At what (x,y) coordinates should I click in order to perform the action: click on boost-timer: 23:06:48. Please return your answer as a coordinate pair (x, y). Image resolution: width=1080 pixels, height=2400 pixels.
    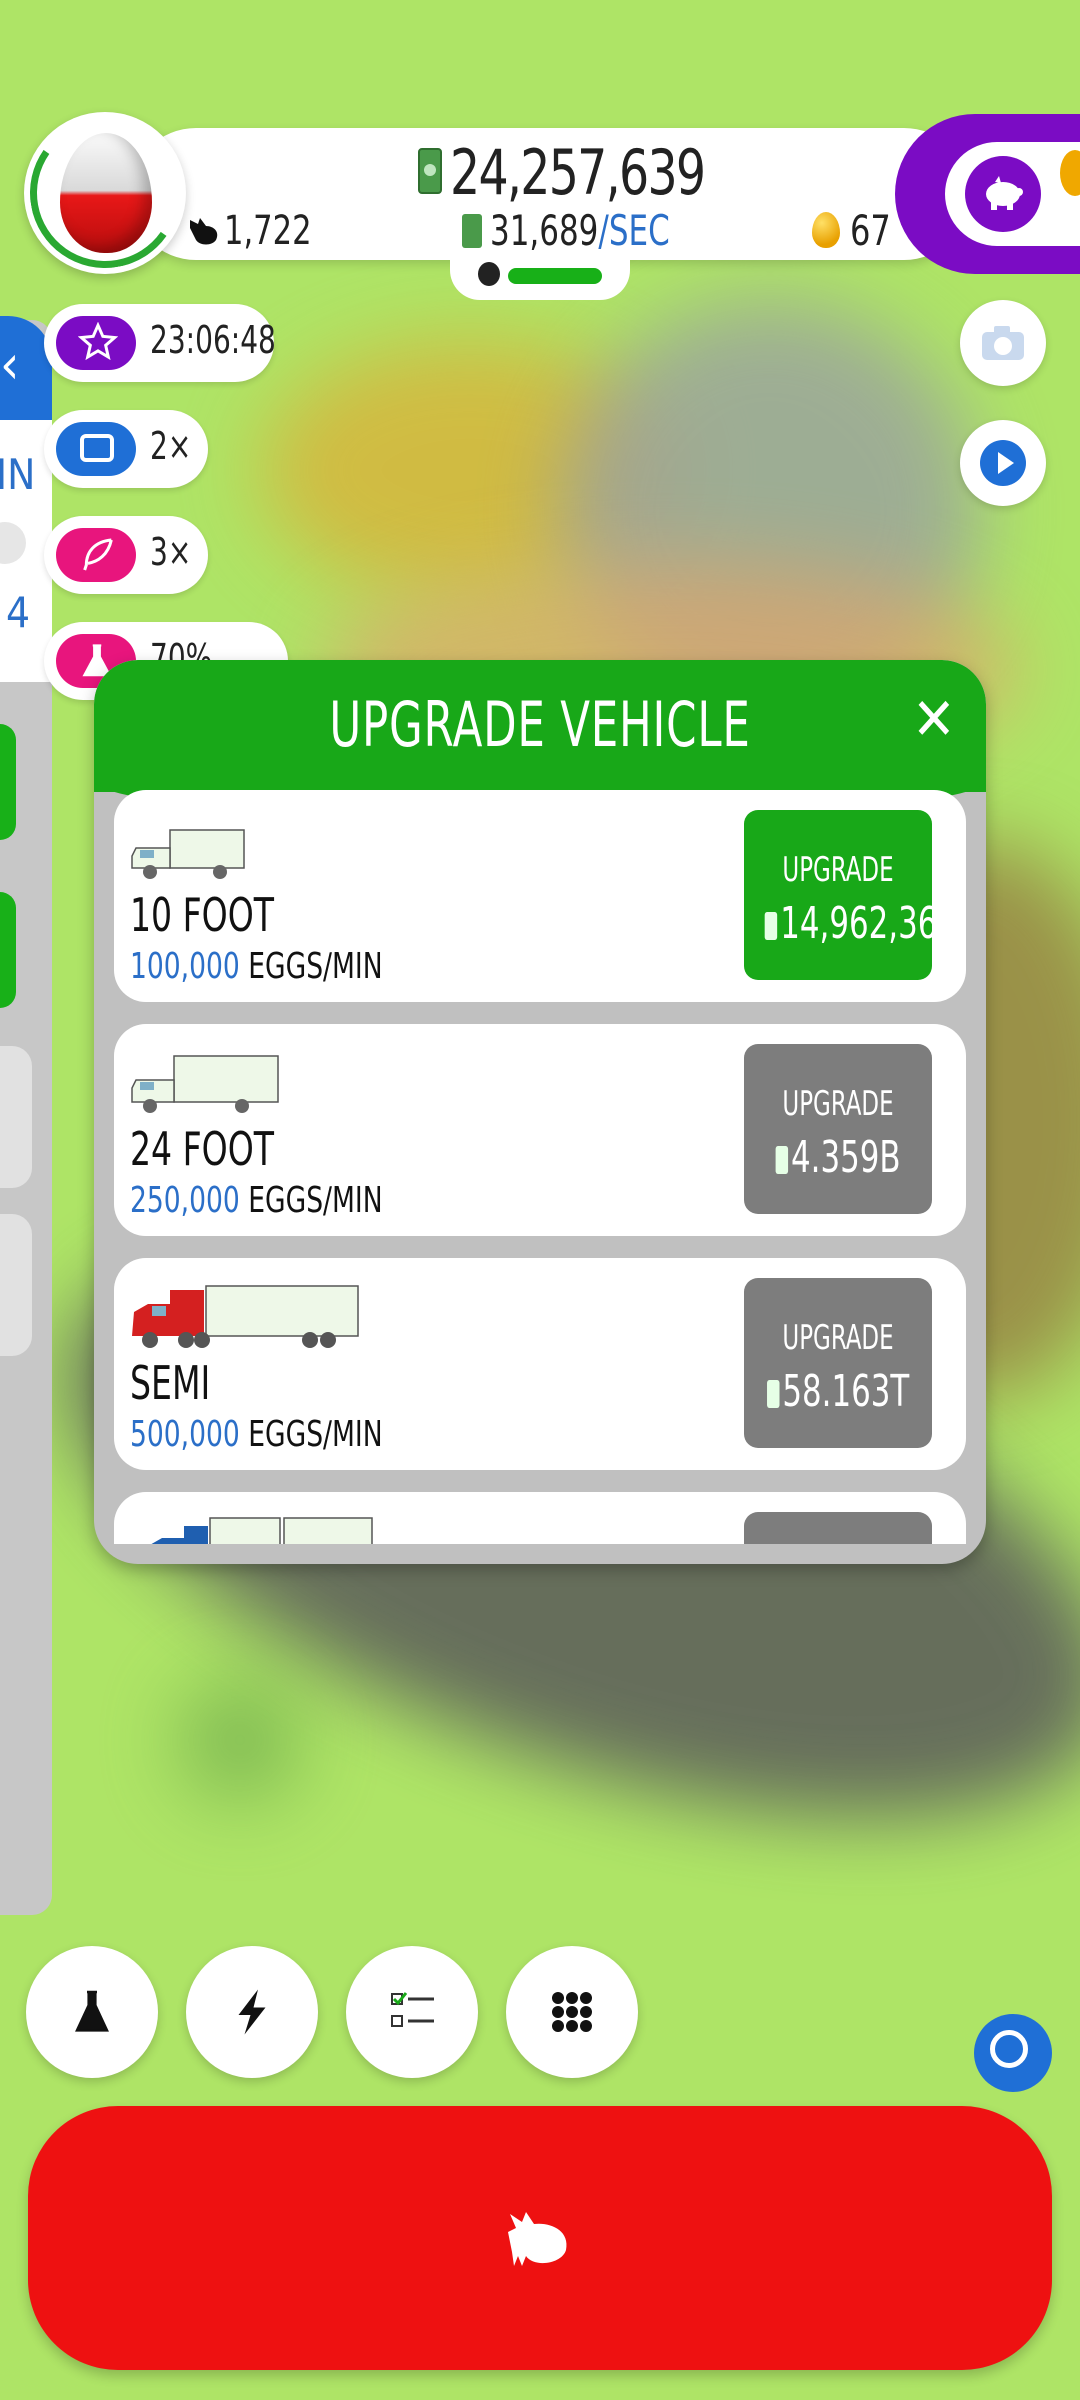
    Looking at the image, I should click on (160, 343).